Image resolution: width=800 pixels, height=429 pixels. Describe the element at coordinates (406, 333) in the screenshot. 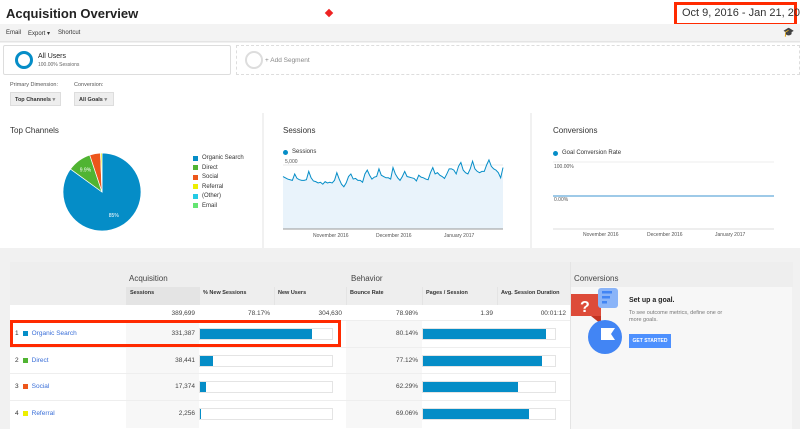

I see `bounce-rate-value: 80.14%` at that location.